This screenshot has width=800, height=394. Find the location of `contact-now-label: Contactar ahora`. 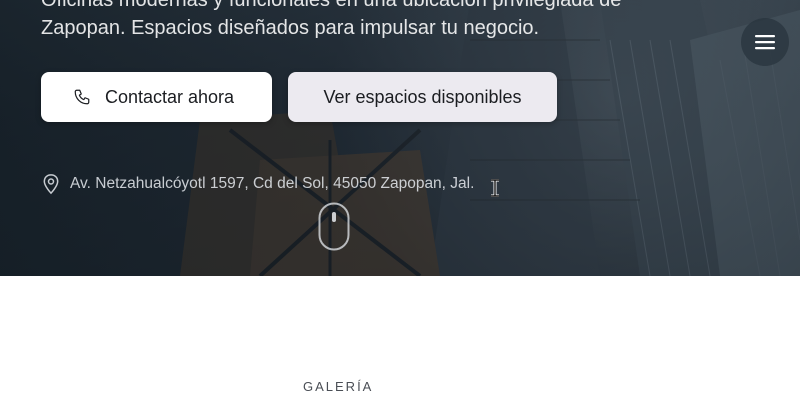

contact-now-label: Contactar ahora is located at coordinates (169, 96).